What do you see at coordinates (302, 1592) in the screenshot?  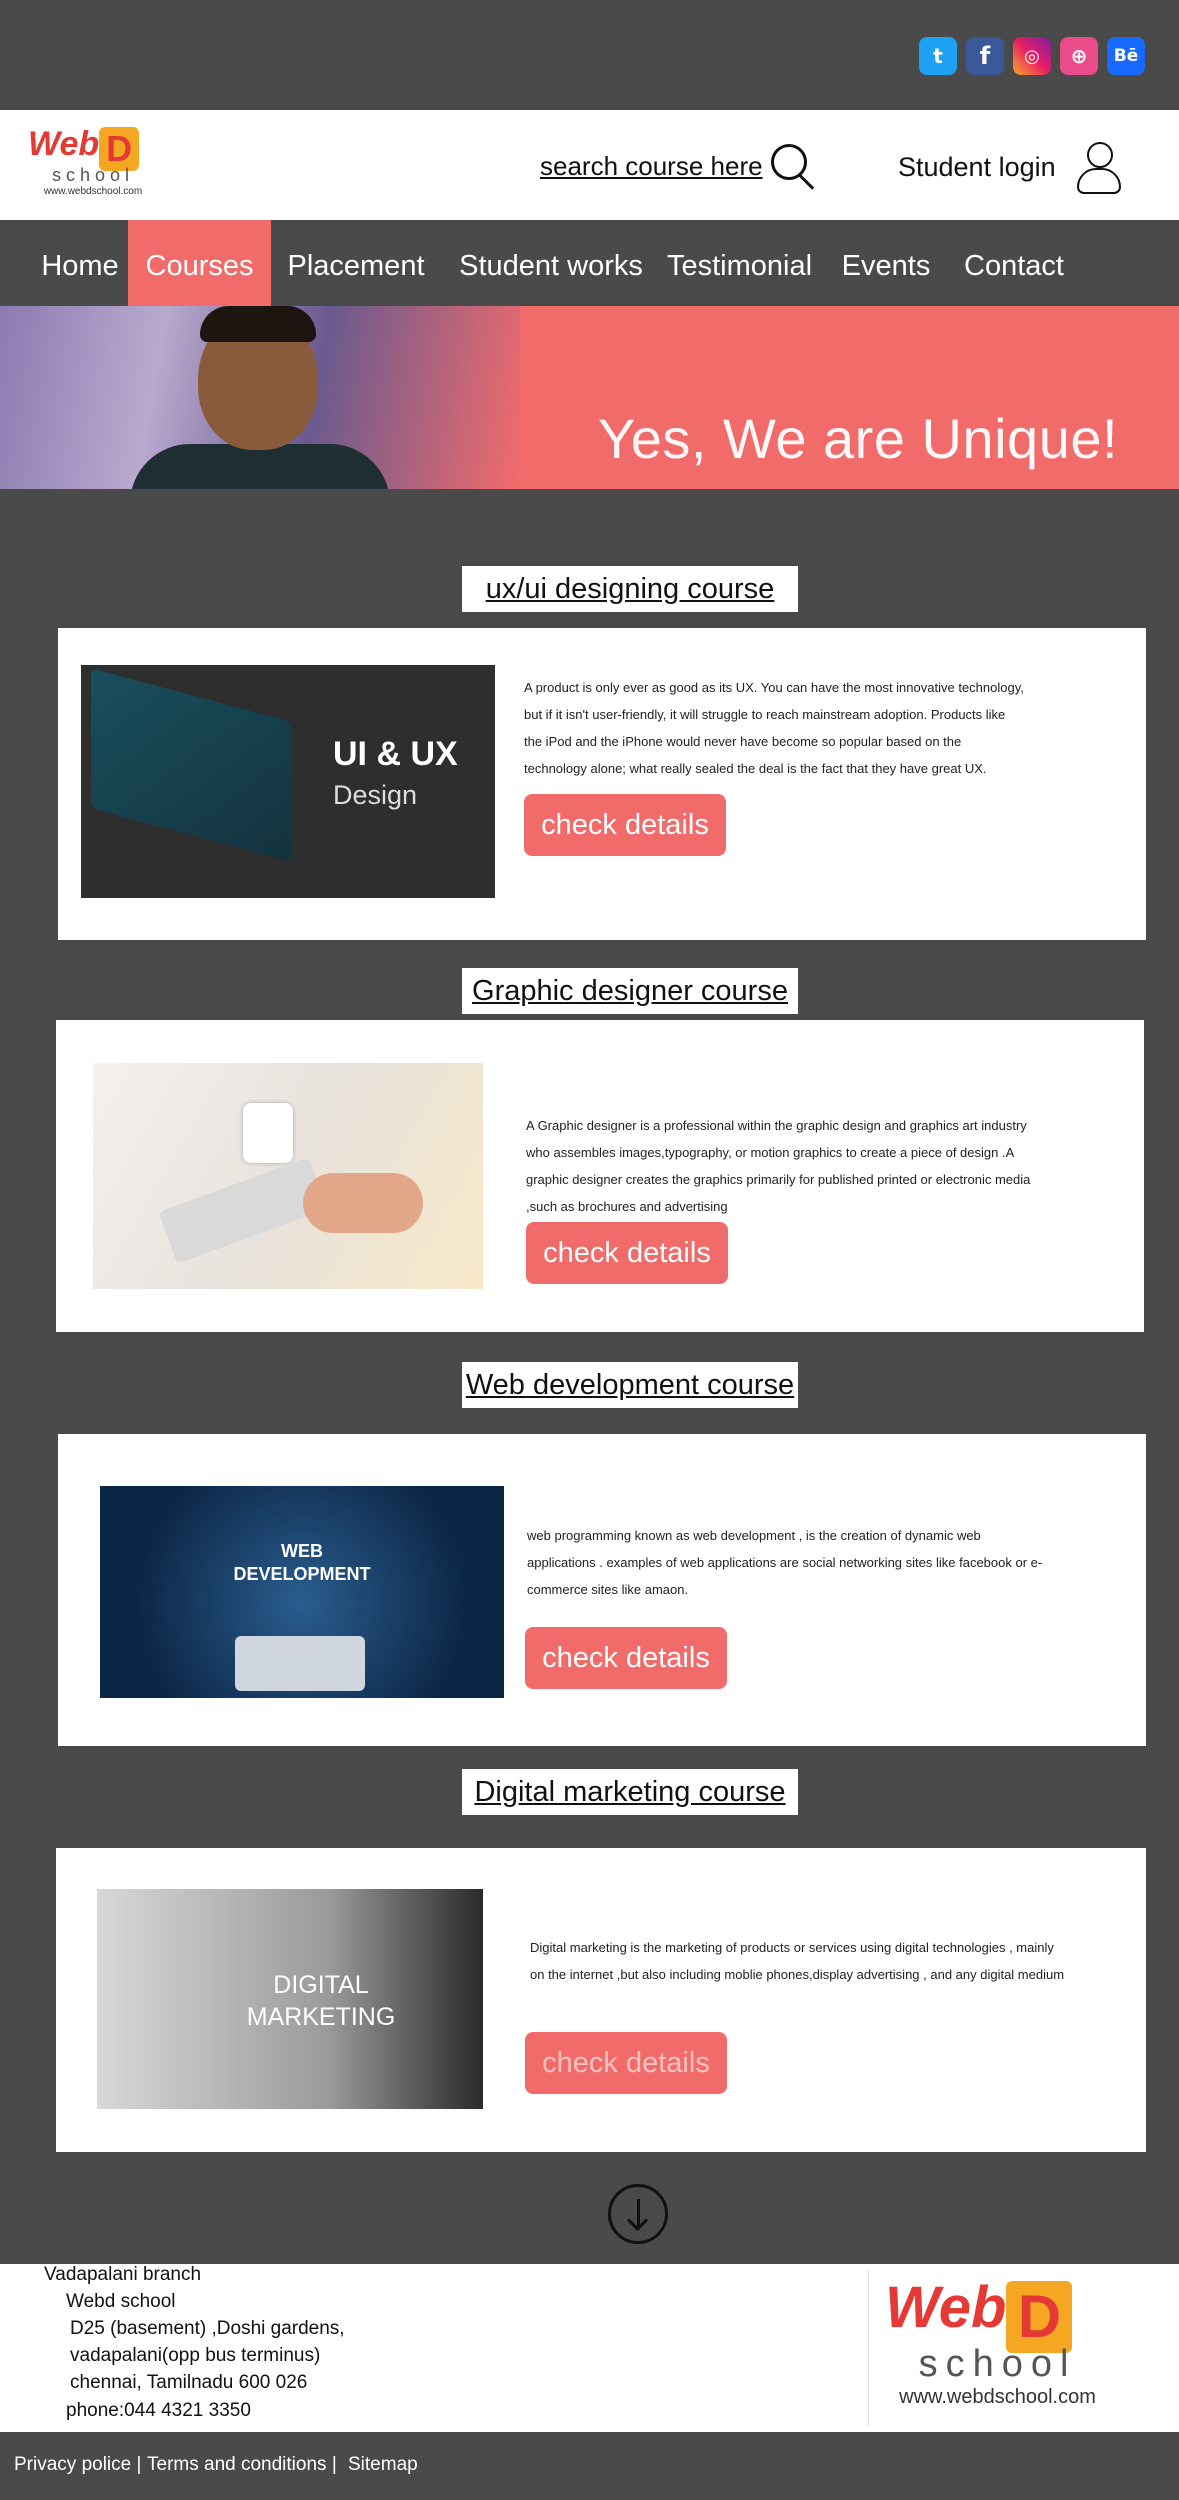 I see `web-image: WEB DEVELOPMENT` at bounding box center [302, 1592].